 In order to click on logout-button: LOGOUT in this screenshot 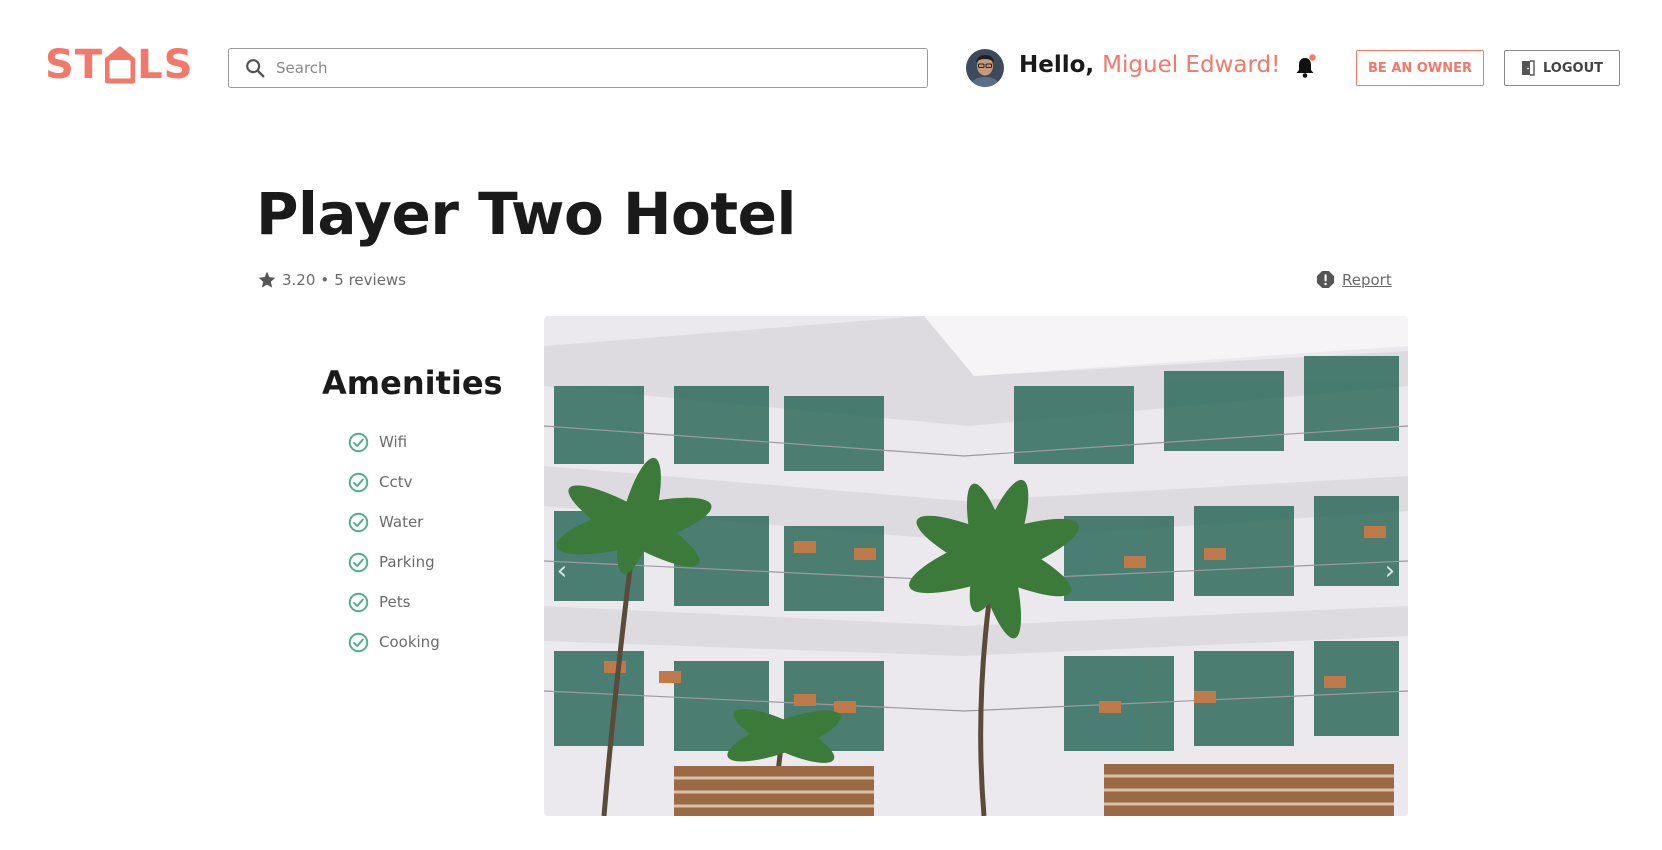, I will do `click(1562, 68)`.